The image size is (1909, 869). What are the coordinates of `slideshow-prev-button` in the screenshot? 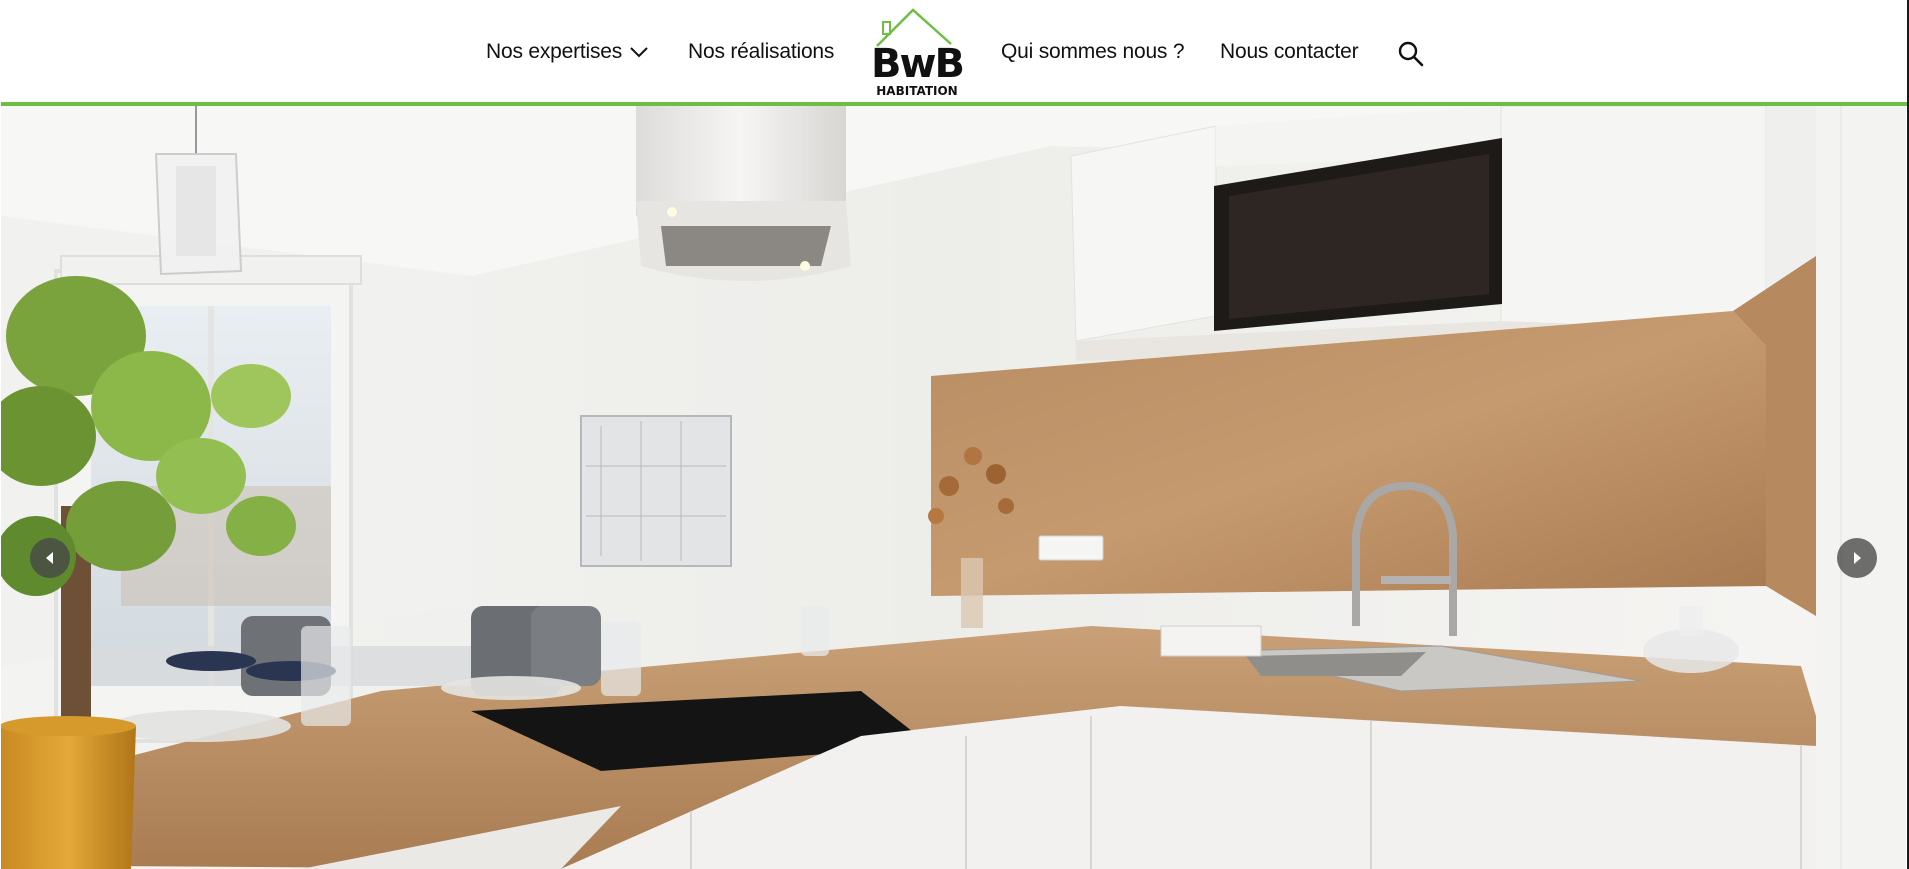 It's located at (50, 558).